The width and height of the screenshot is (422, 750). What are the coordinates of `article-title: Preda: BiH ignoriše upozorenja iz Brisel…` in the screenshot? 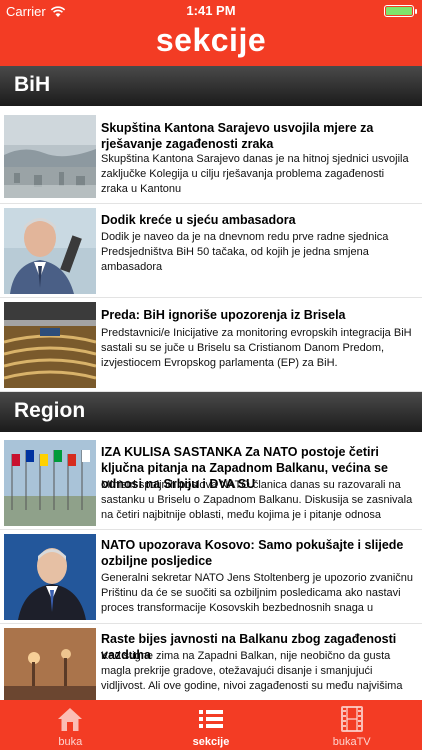 It's located at (223, 315).